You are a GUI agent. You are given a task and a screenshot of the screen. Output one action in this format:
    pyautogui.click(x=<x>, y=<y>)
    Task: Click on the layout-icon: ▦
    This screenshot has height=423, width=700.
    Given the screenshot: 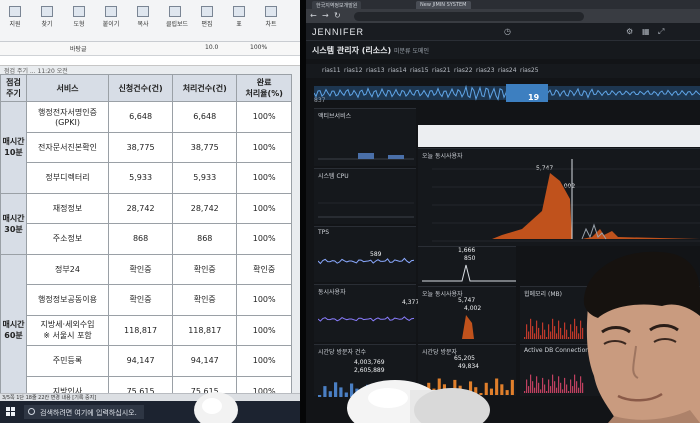 What is the action you would take?
    pyautogui.click(x=646, y=31)
    